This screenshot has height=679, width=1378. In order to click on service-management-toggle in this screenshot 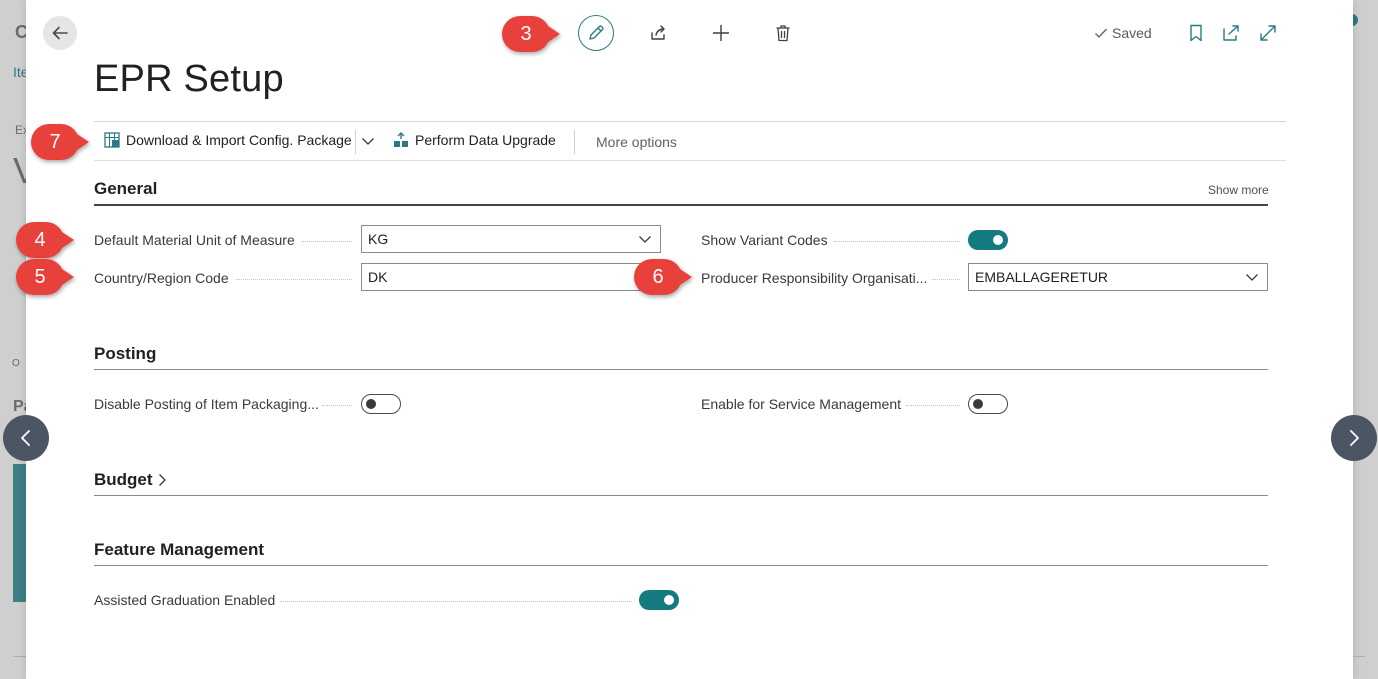, I will do `click(988, 404)`.